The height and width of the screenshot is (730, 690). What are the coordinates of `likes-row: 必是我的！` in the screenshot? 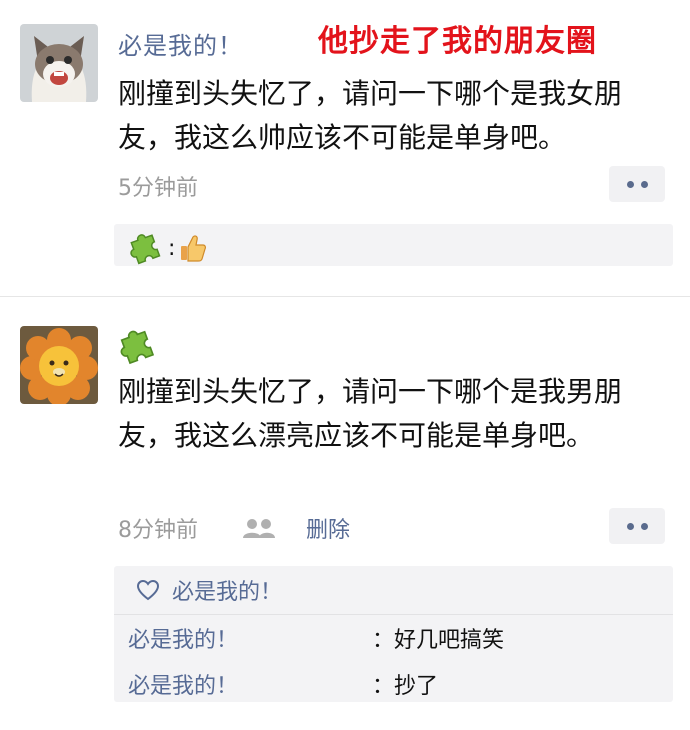 It's located at (209, 590).